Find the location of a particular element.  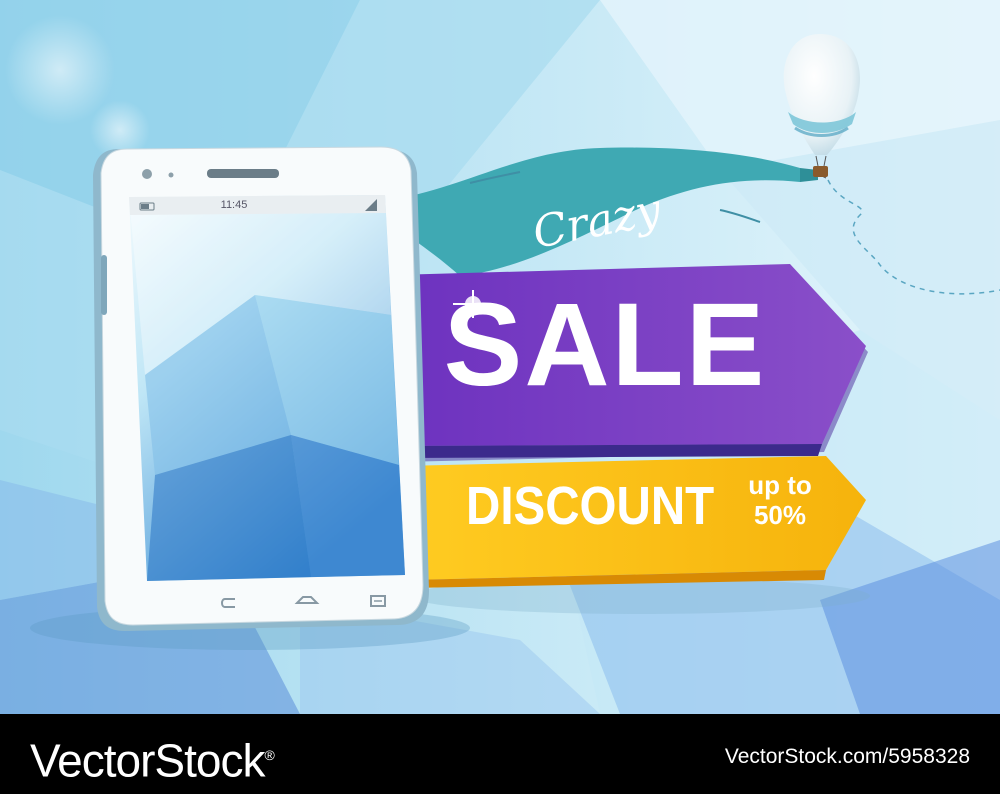

discount-label: DISCOUNT is located at coordinates (590, 506).